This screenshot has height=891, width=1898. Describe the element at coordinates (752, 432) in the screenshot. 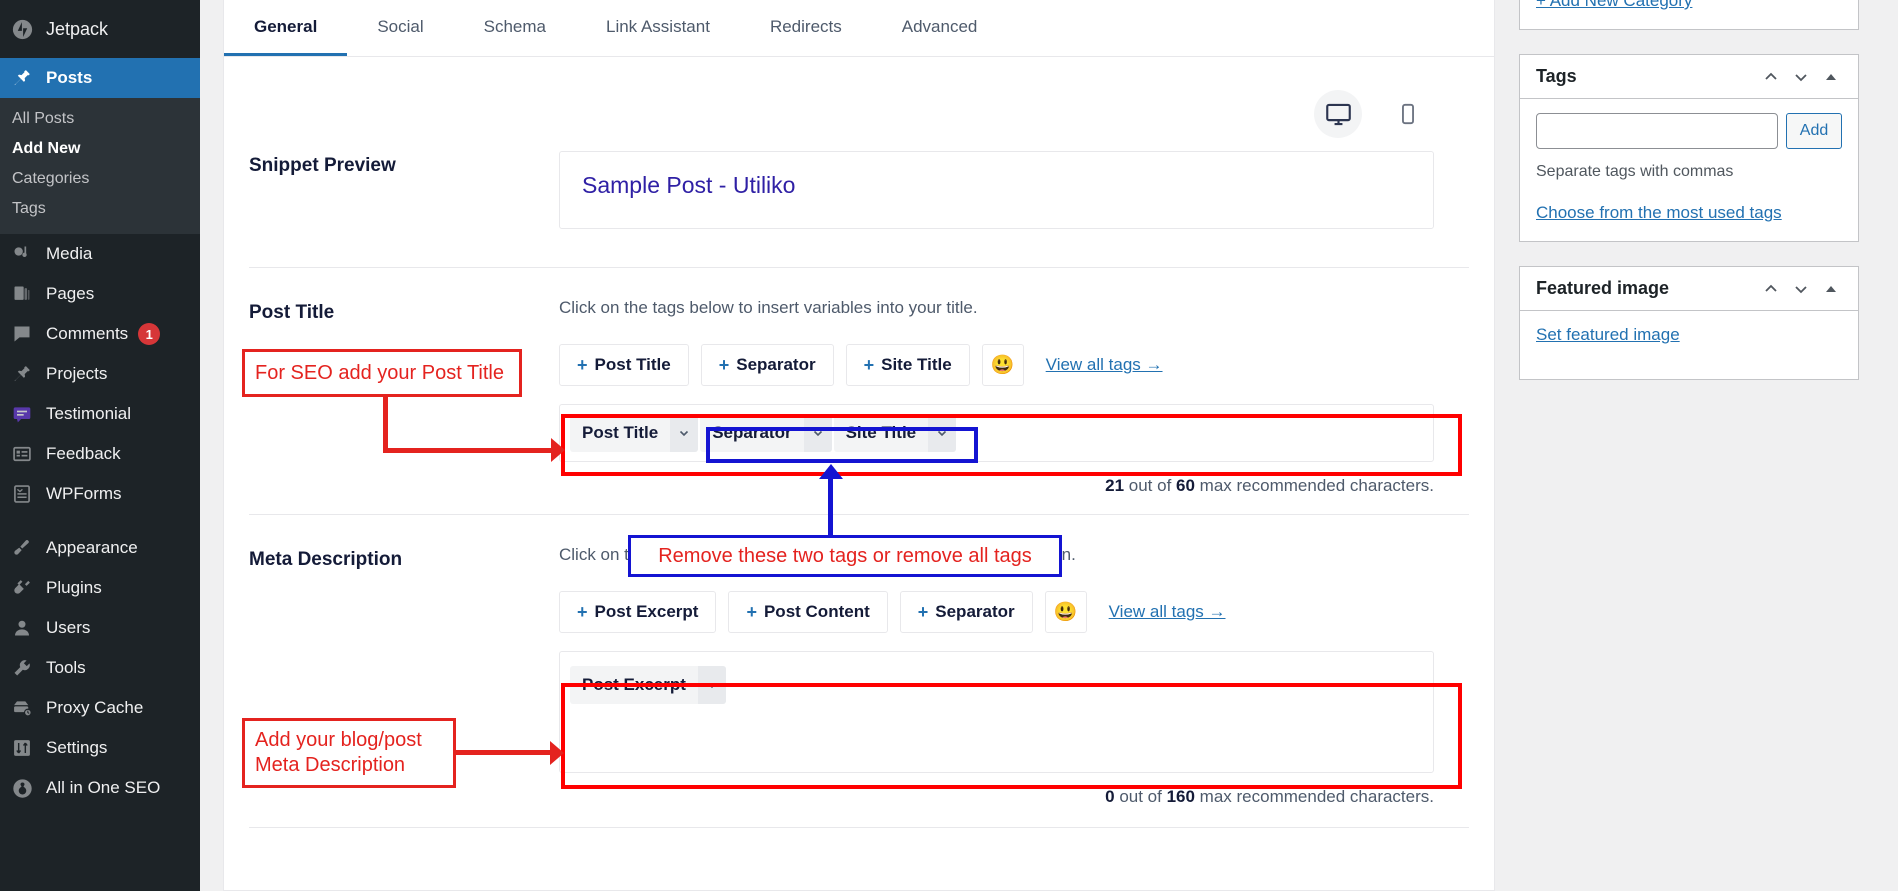

I see `chip-label: Separator` at that location.